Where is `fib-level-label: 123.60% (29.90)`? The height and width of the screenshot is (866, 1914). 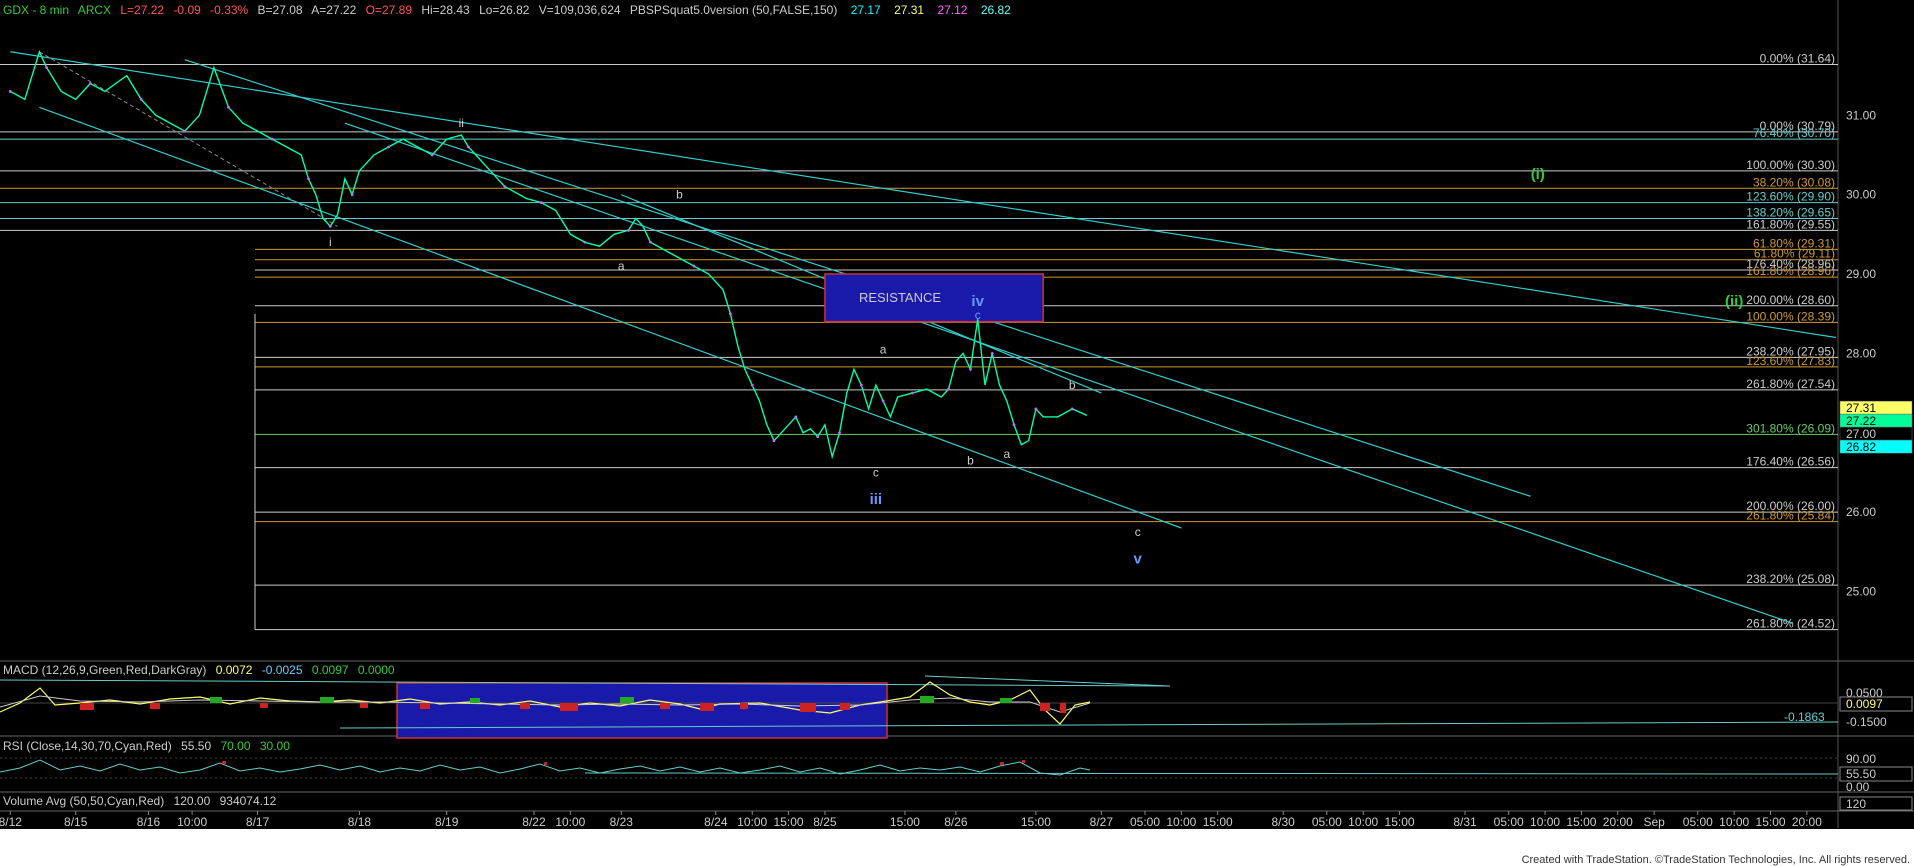
fib-level-label: 123.60% (29.90) is located at coordinates (1790, 197).